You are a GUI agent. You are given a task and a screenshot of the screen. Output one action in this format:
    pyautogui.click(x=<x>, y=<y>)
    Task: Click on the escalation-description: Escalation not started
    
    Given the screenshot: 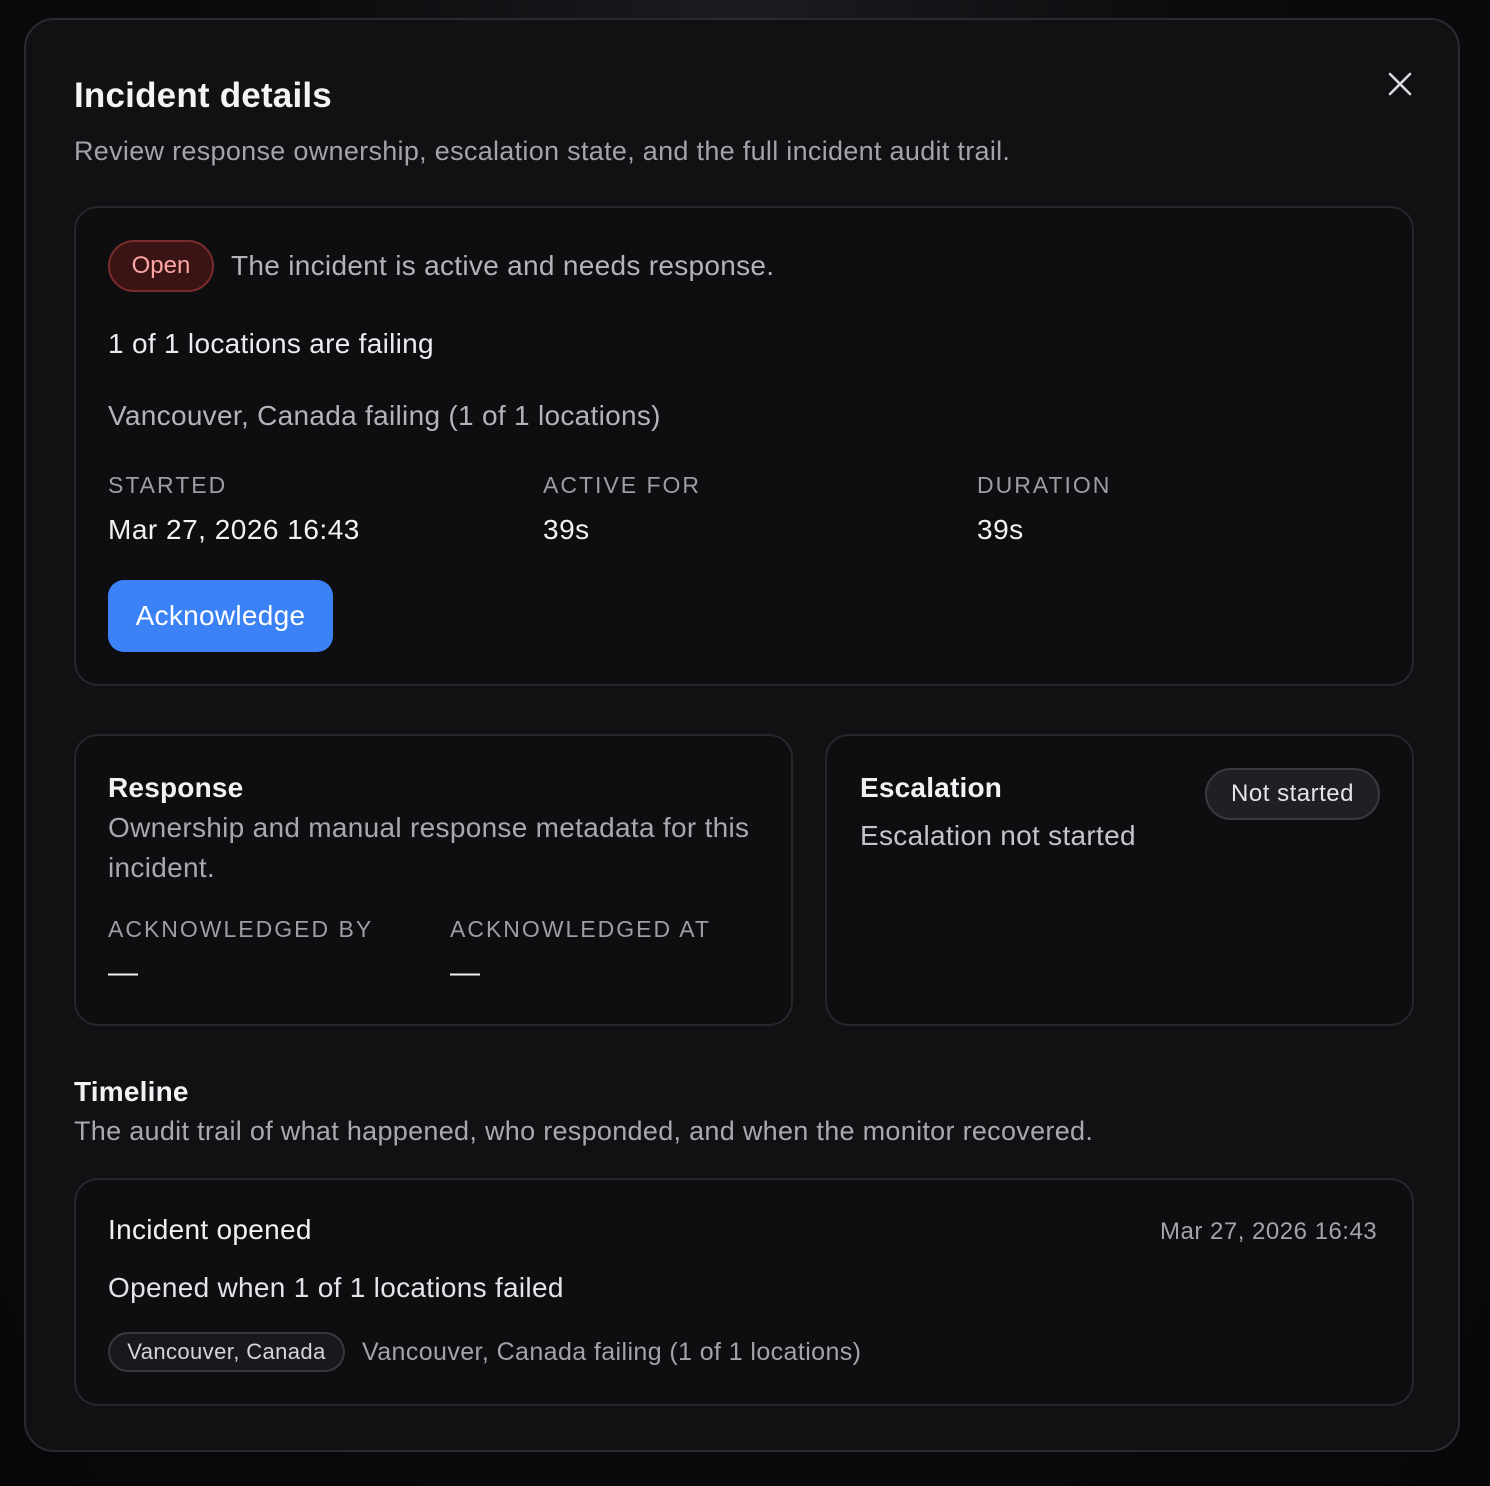 What is the action you would take?
    pyautogui.click(x=998, y=835)
    